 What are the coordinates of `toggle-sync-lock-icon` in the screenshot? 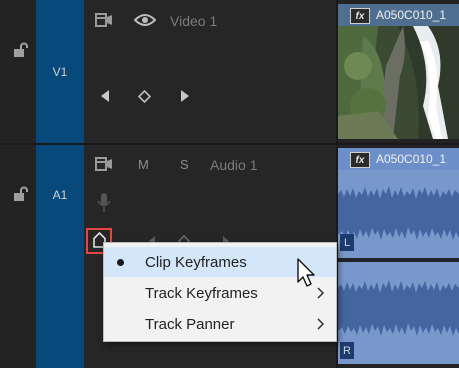 It's located at (104, 166).